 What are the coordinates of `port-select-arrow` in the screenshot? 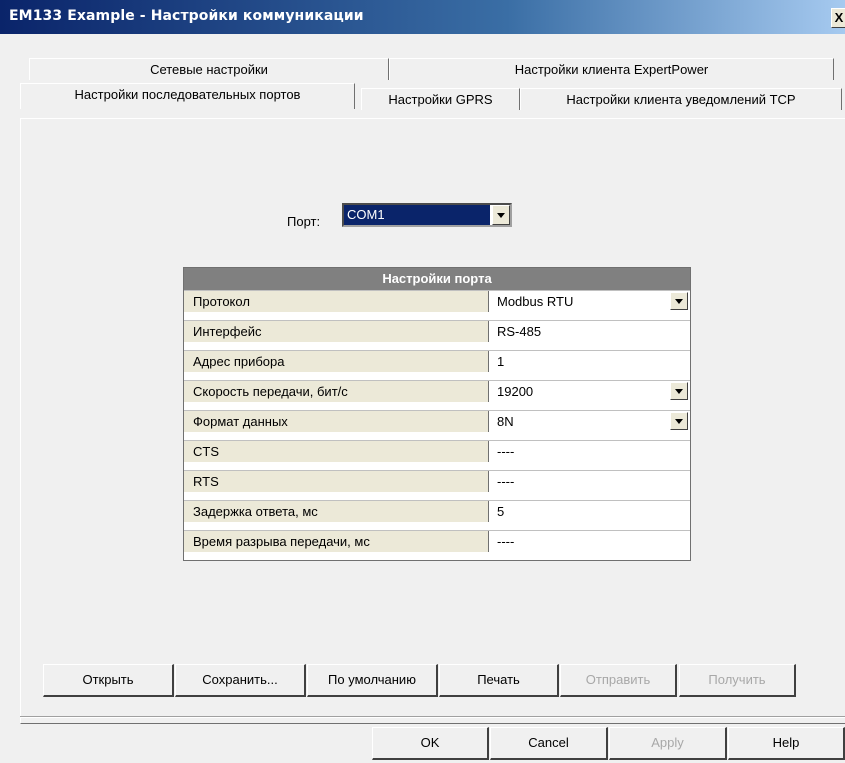 It's located at (501, 215).